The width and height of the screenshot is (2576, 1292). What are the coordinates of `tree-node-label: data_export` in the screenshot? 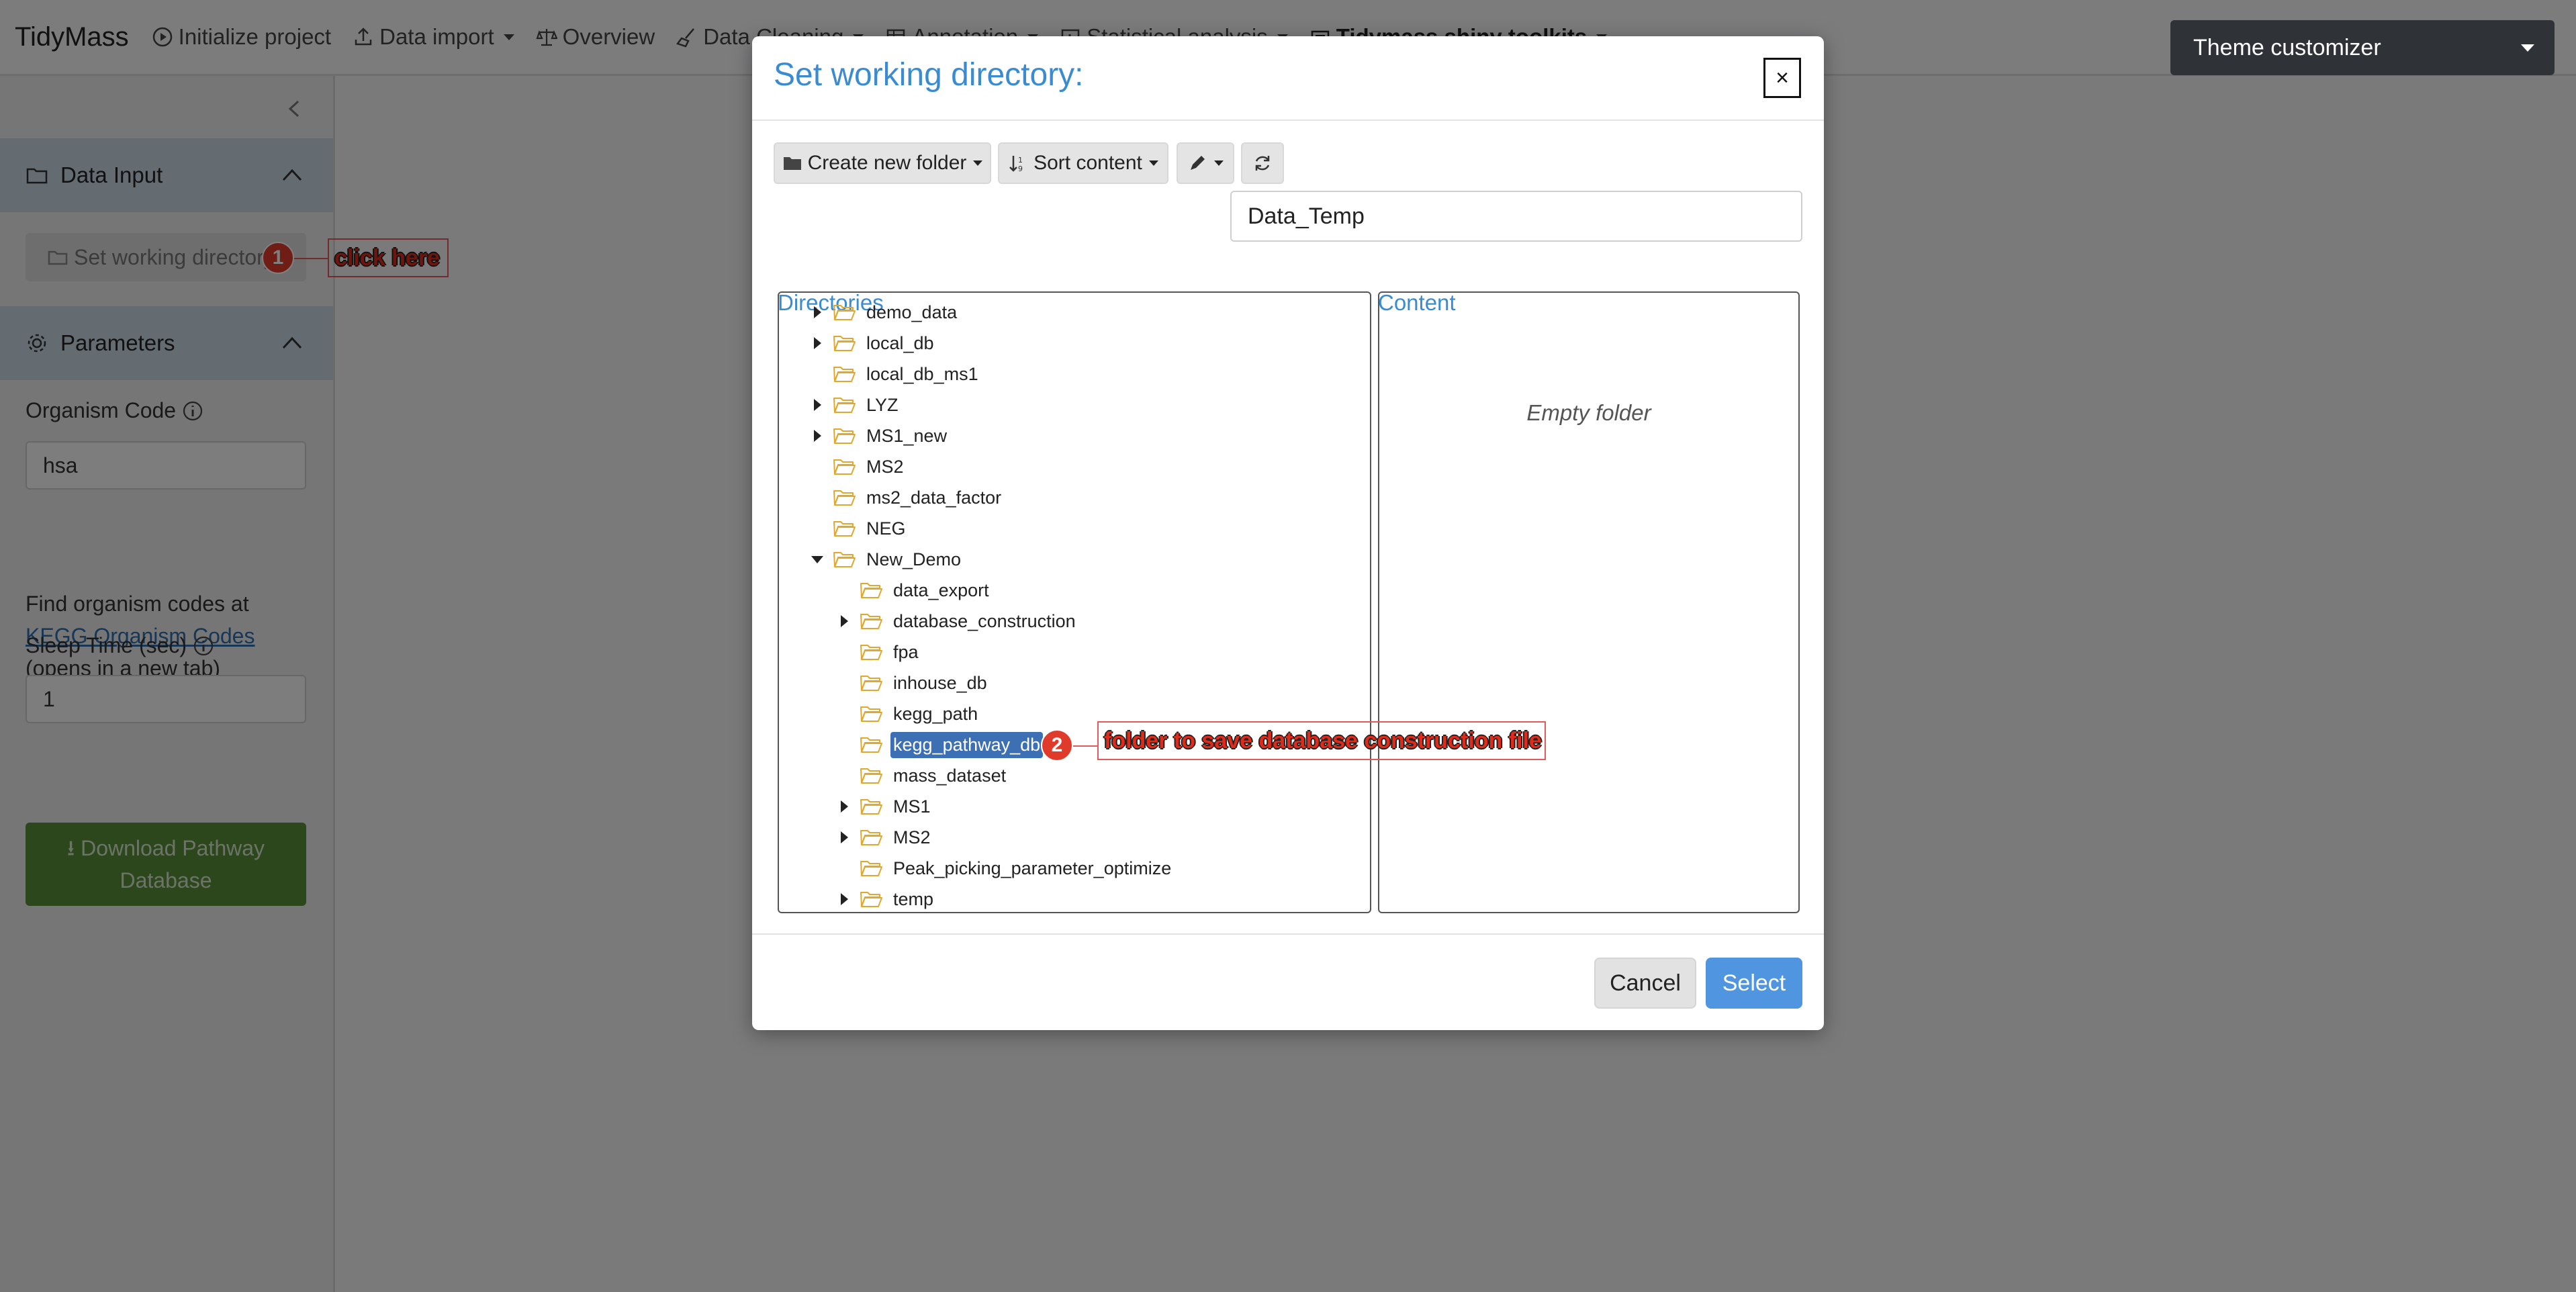 It's located at (941, 590).